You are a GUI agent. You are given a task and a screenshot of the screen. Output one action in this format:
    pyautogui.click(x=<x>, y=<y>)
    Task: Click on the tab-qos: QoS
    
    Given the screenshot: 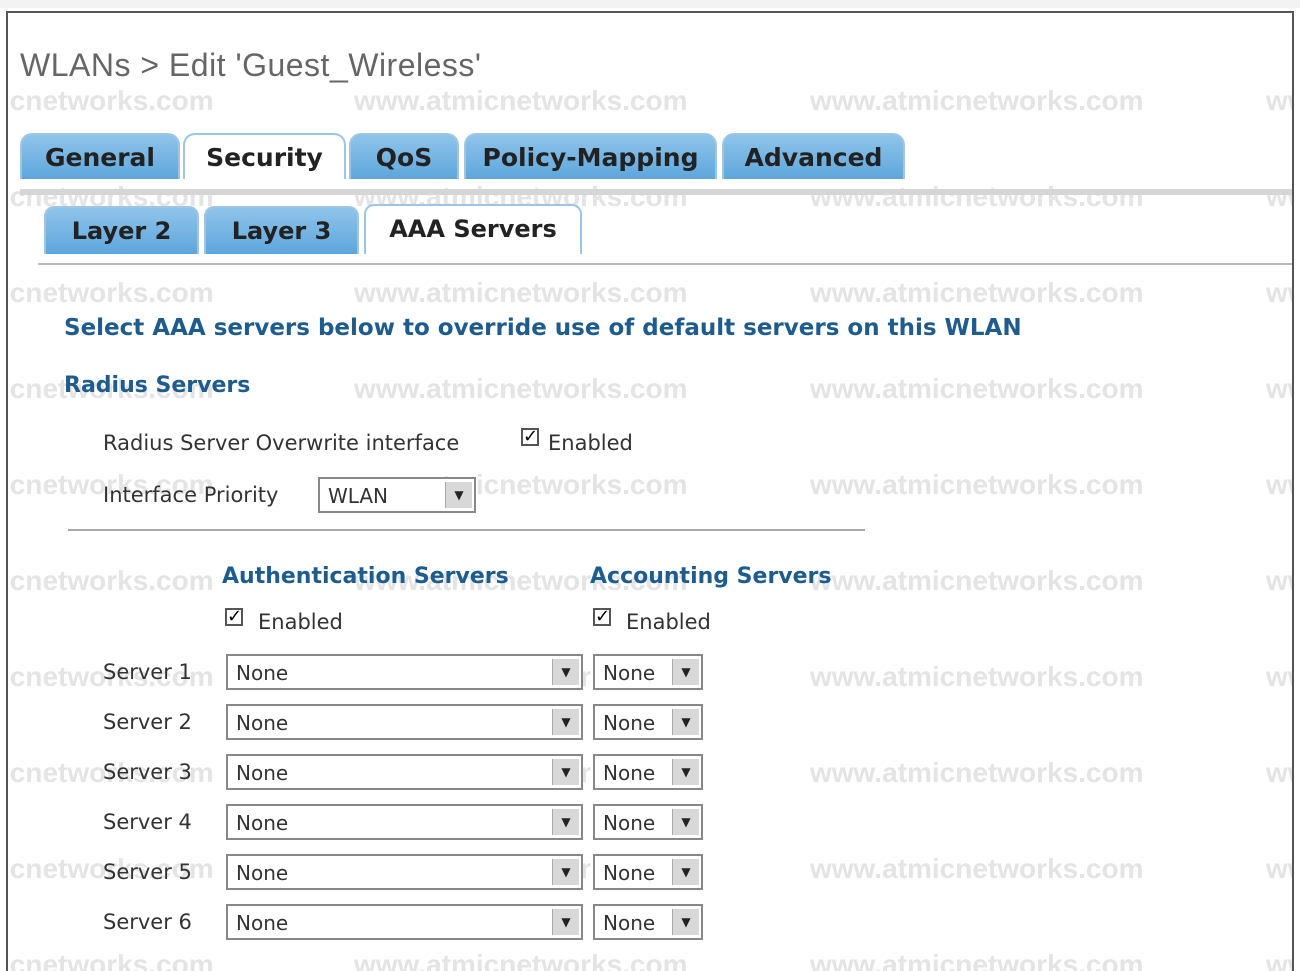 What is the action you would take?
    pyautogui.click(x=404, y=156)
    